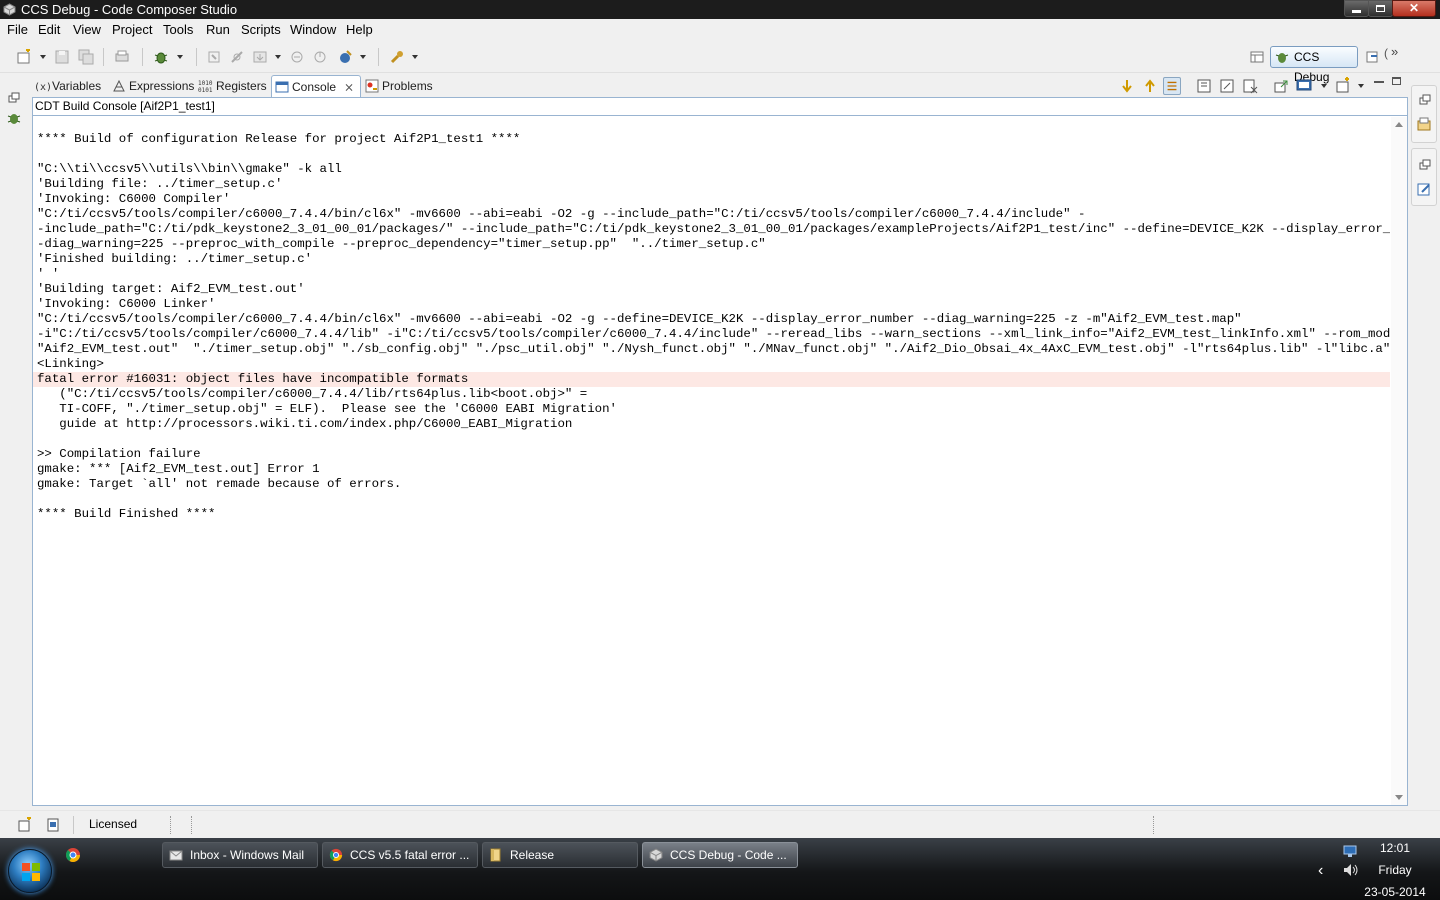 The image size is (1440, 900). What do you see at coordinates (70, 86) in the screenshot?
I see `tab-variables: (x)= Variables` at bounding box center [70, 86].